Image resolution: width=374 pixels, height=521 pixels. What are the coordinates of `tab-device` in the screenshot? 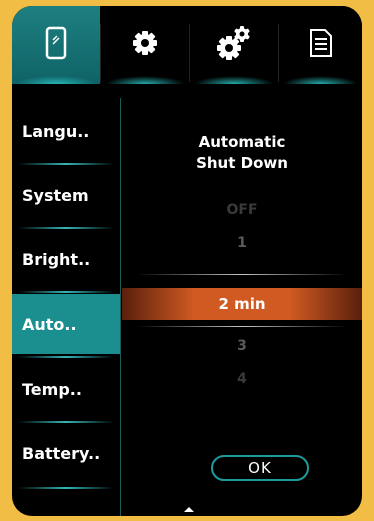 It's located at (56, 45).